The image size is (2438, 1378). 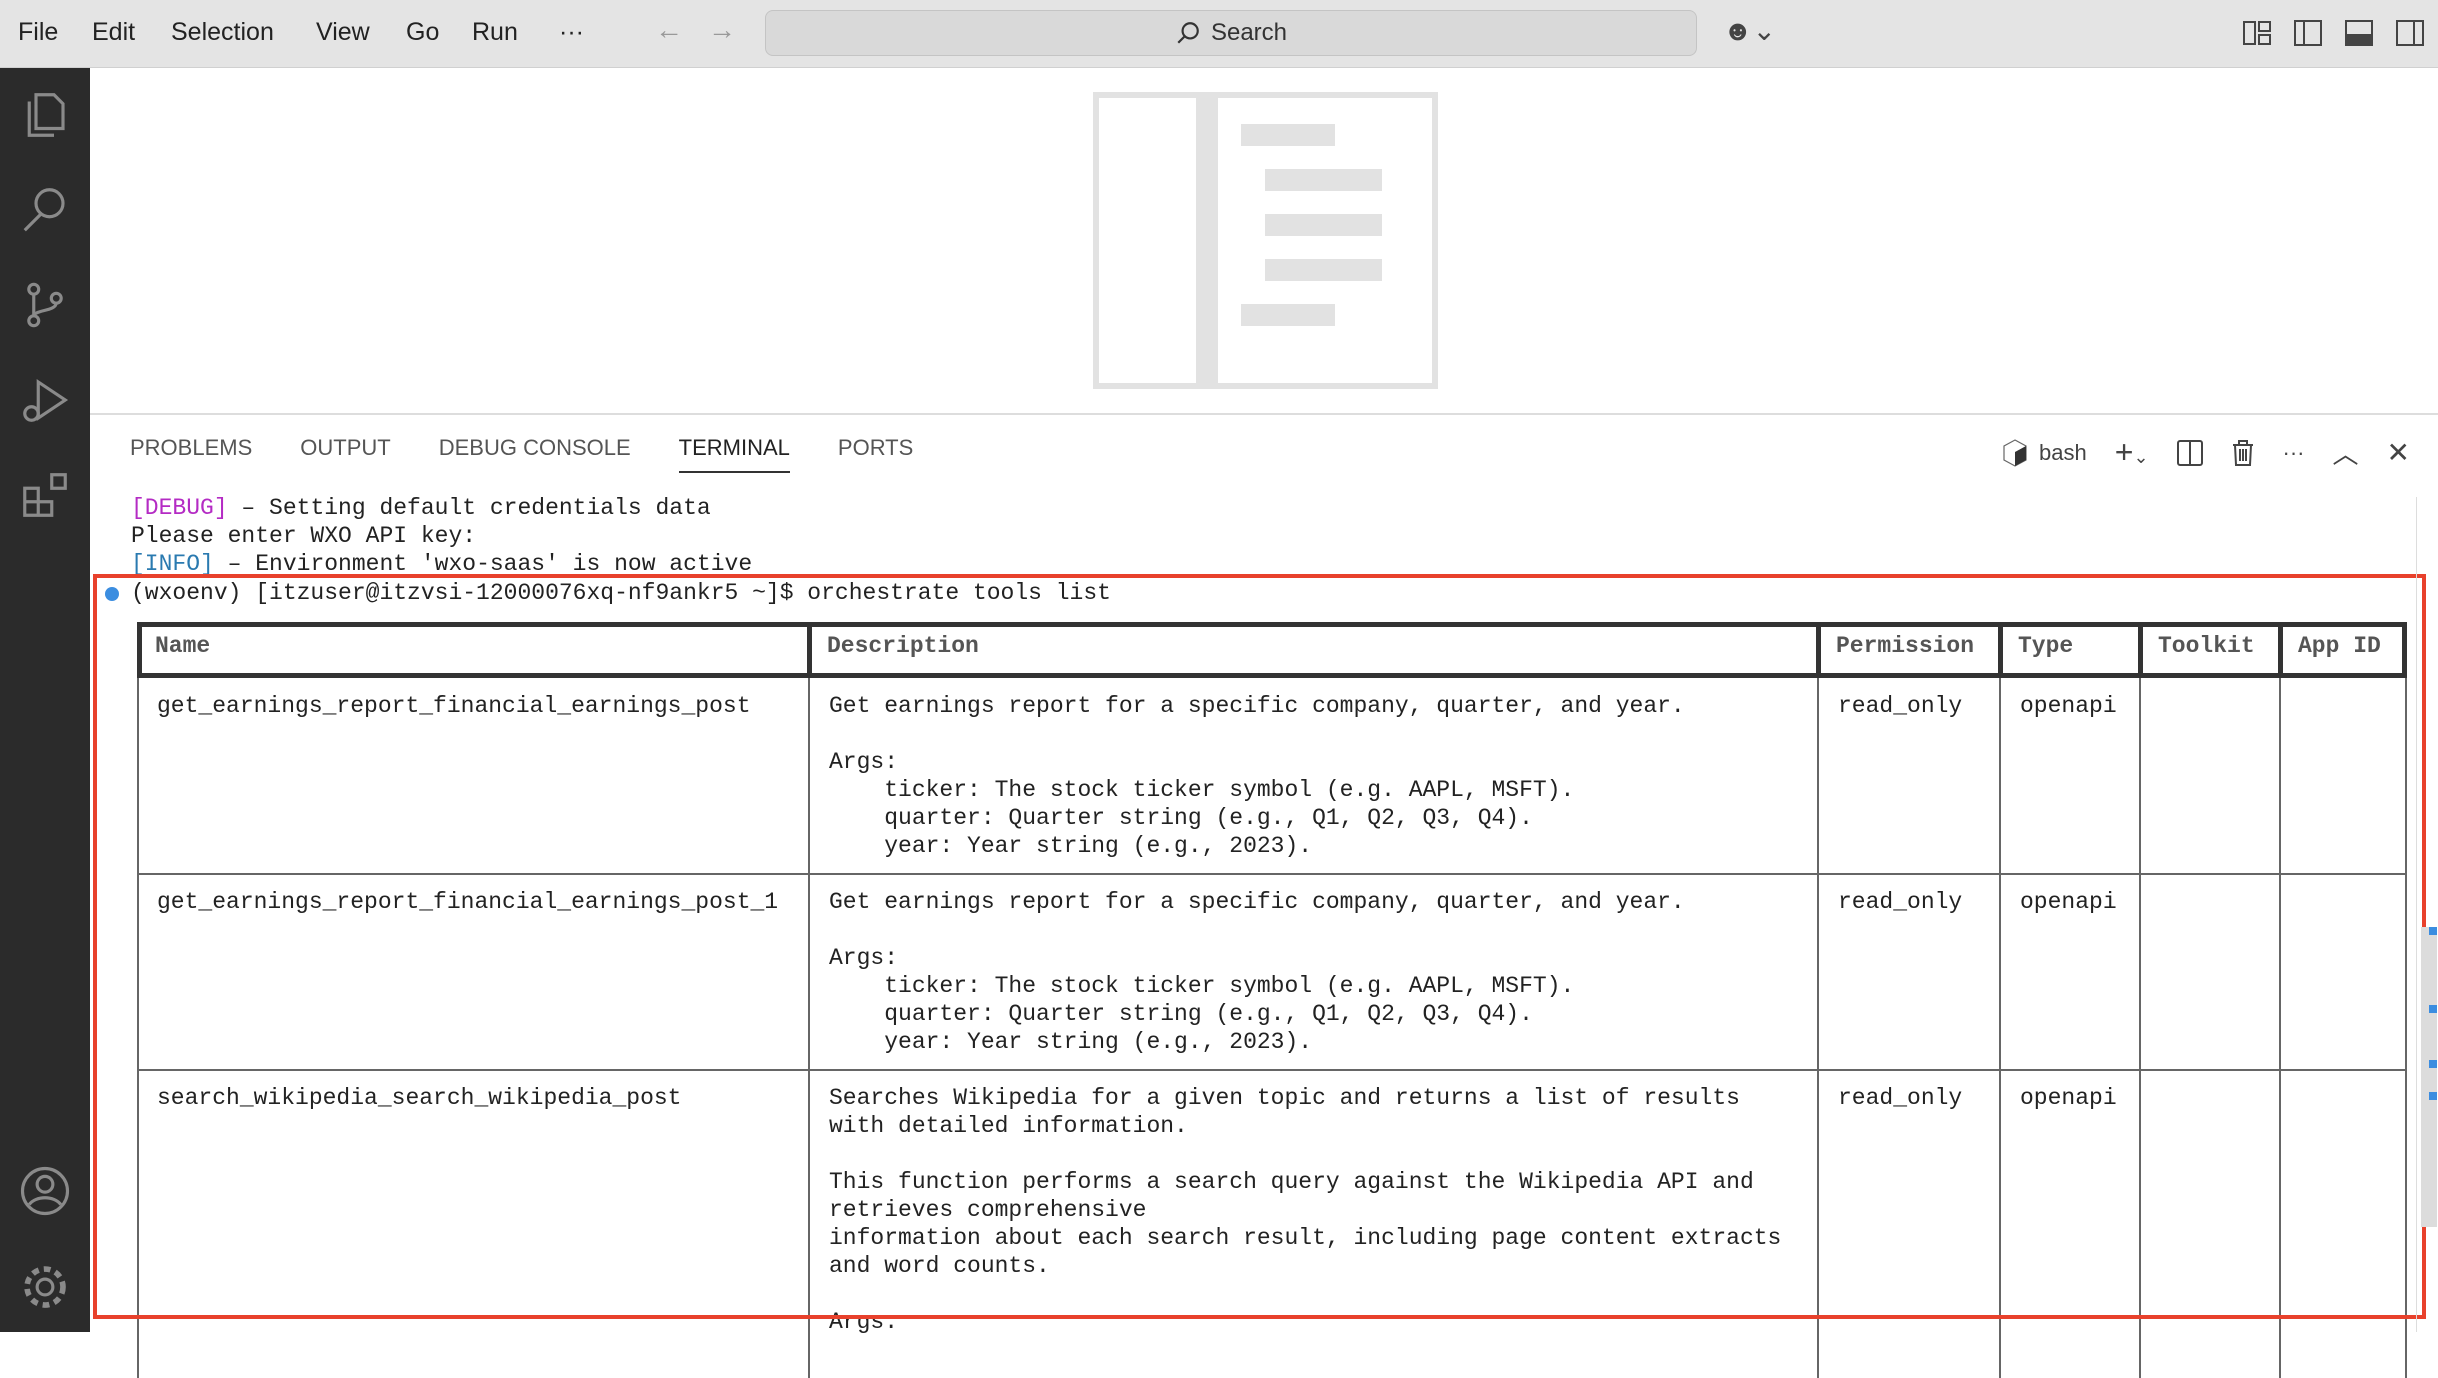 I want to click on search-label: Search, so click(x=1249, y=32).